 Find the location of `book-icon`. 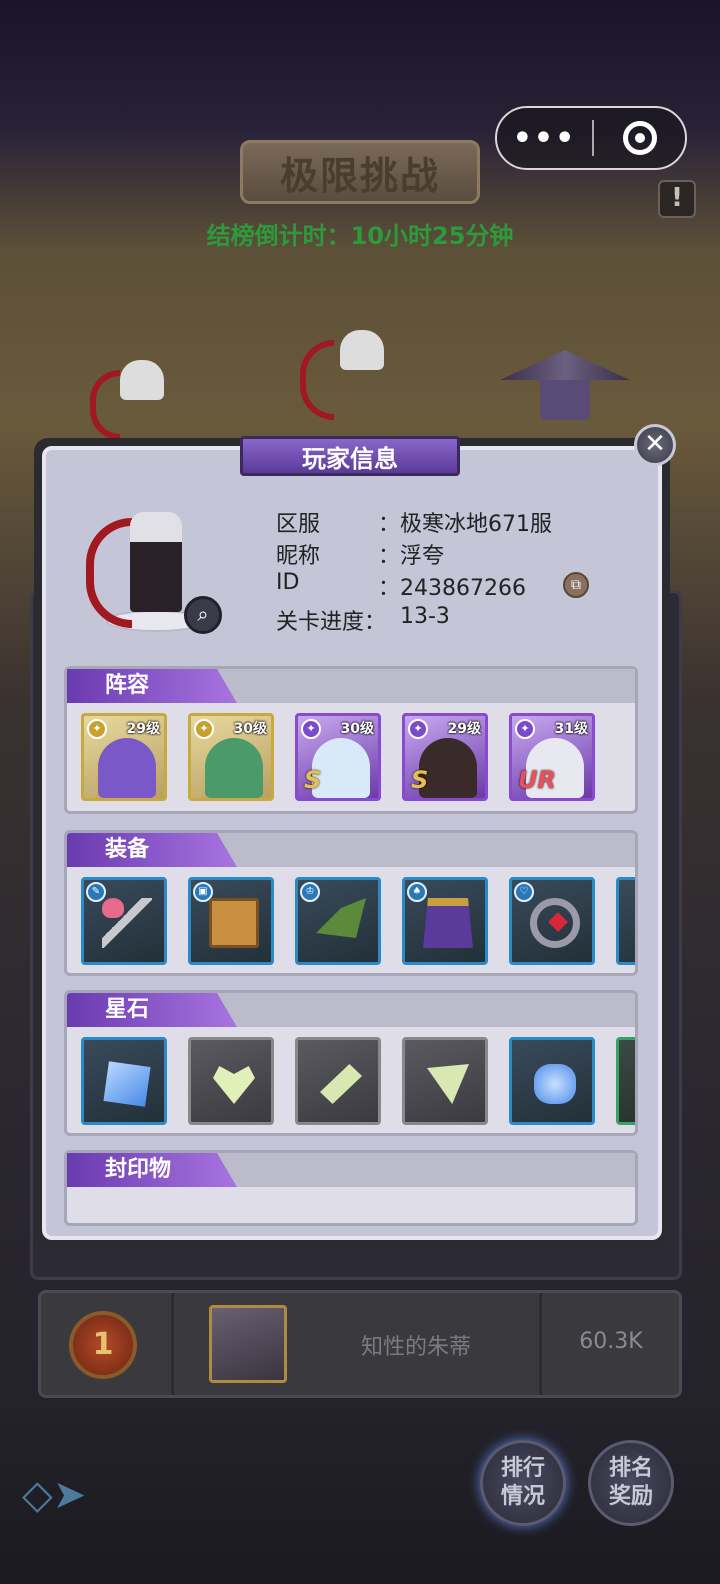

book-icon is located at coordinates (234, 923).